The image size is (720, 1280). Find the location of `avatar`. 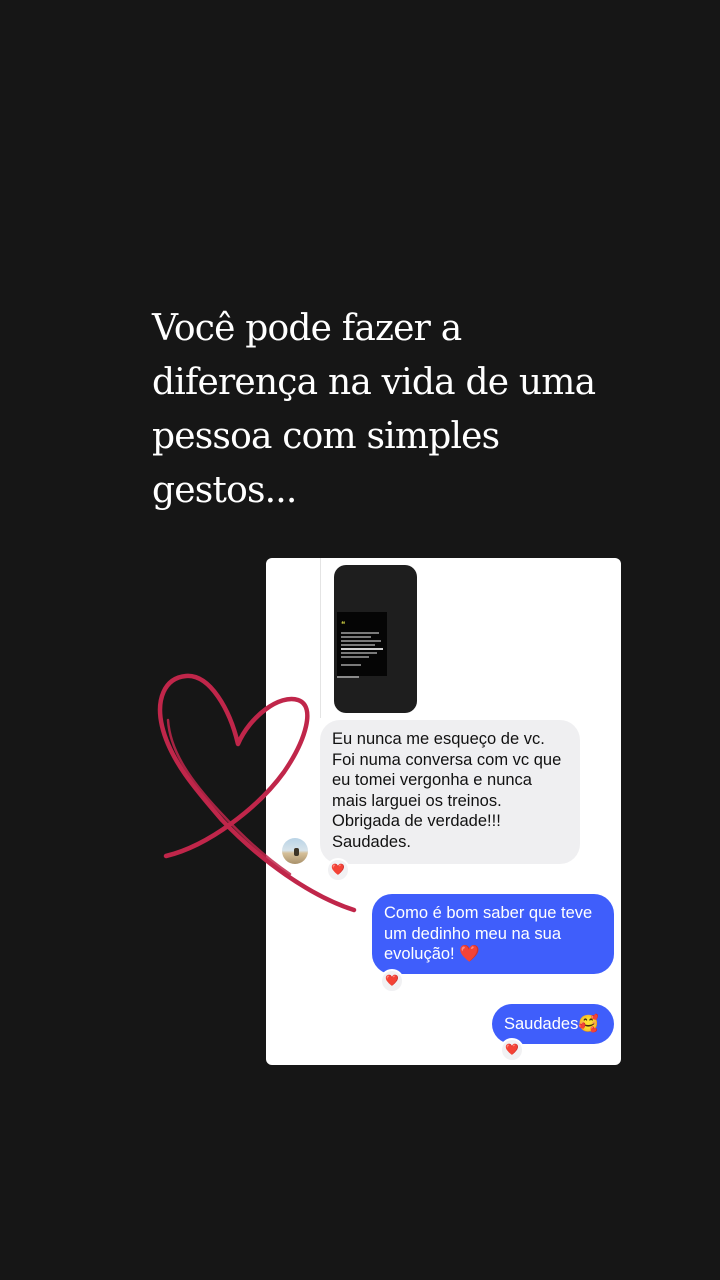

avatar is located at coordinates (295, 851).